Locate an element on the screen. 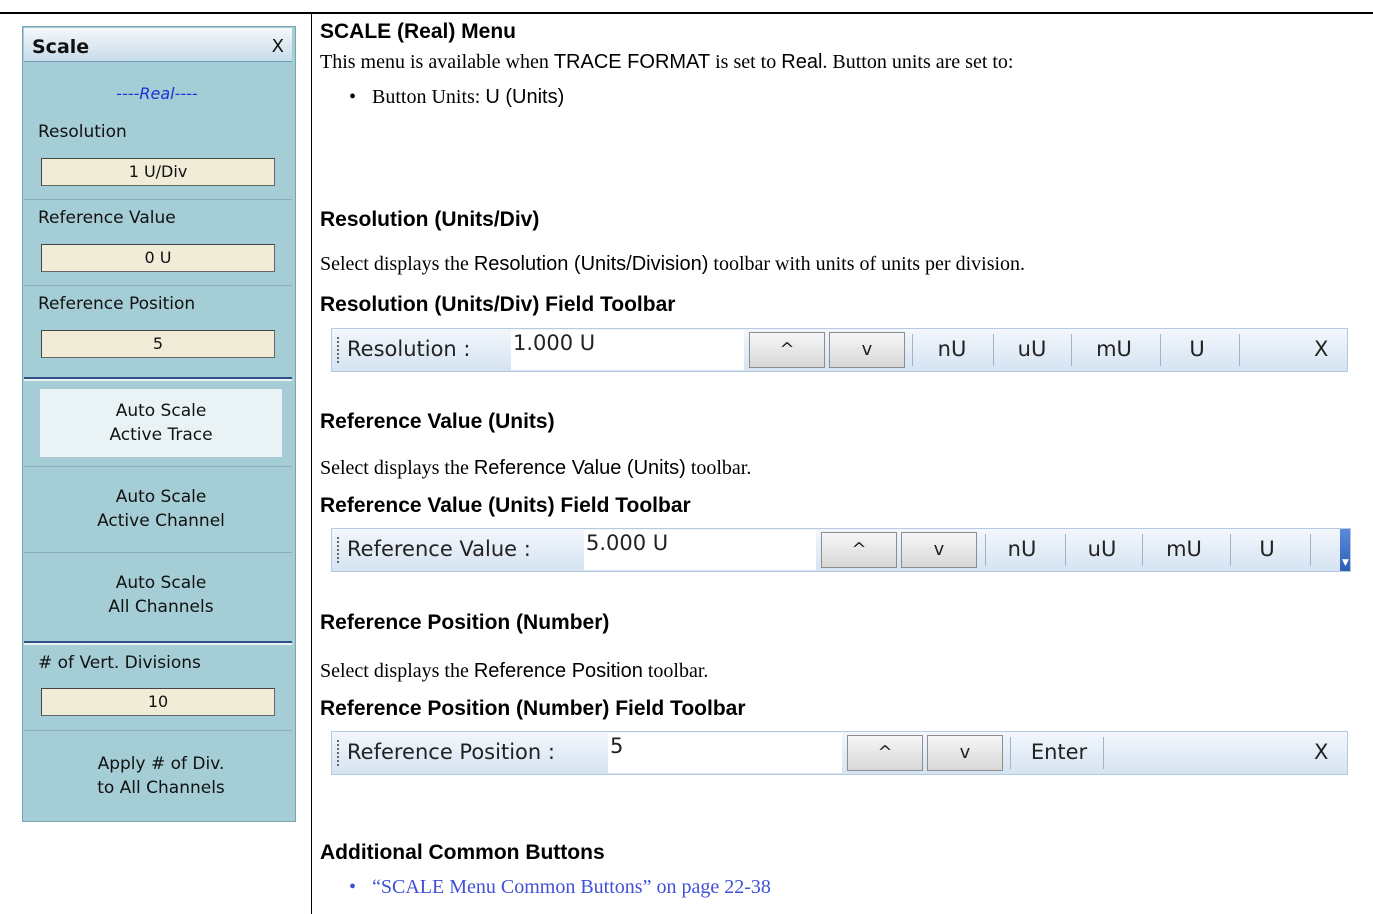 This screenshot has height=914, width=1373. heading-refvalue-toolbar: Reference Value (Units) Field Toolbar is located at coordinates (505, 505).